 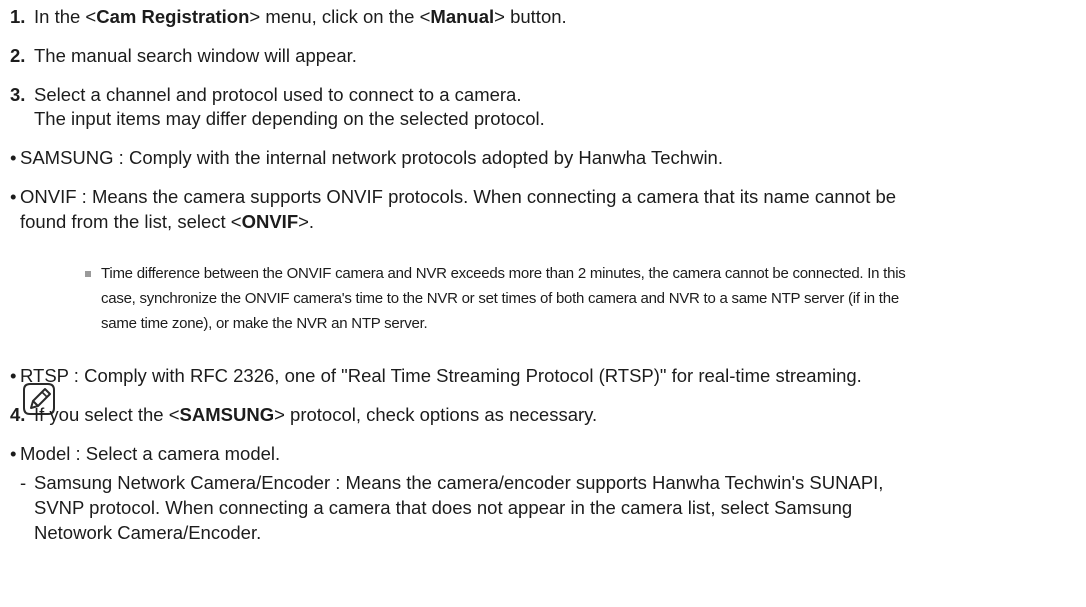 I want to click on step-number: 4., so click(x=18, y=414).